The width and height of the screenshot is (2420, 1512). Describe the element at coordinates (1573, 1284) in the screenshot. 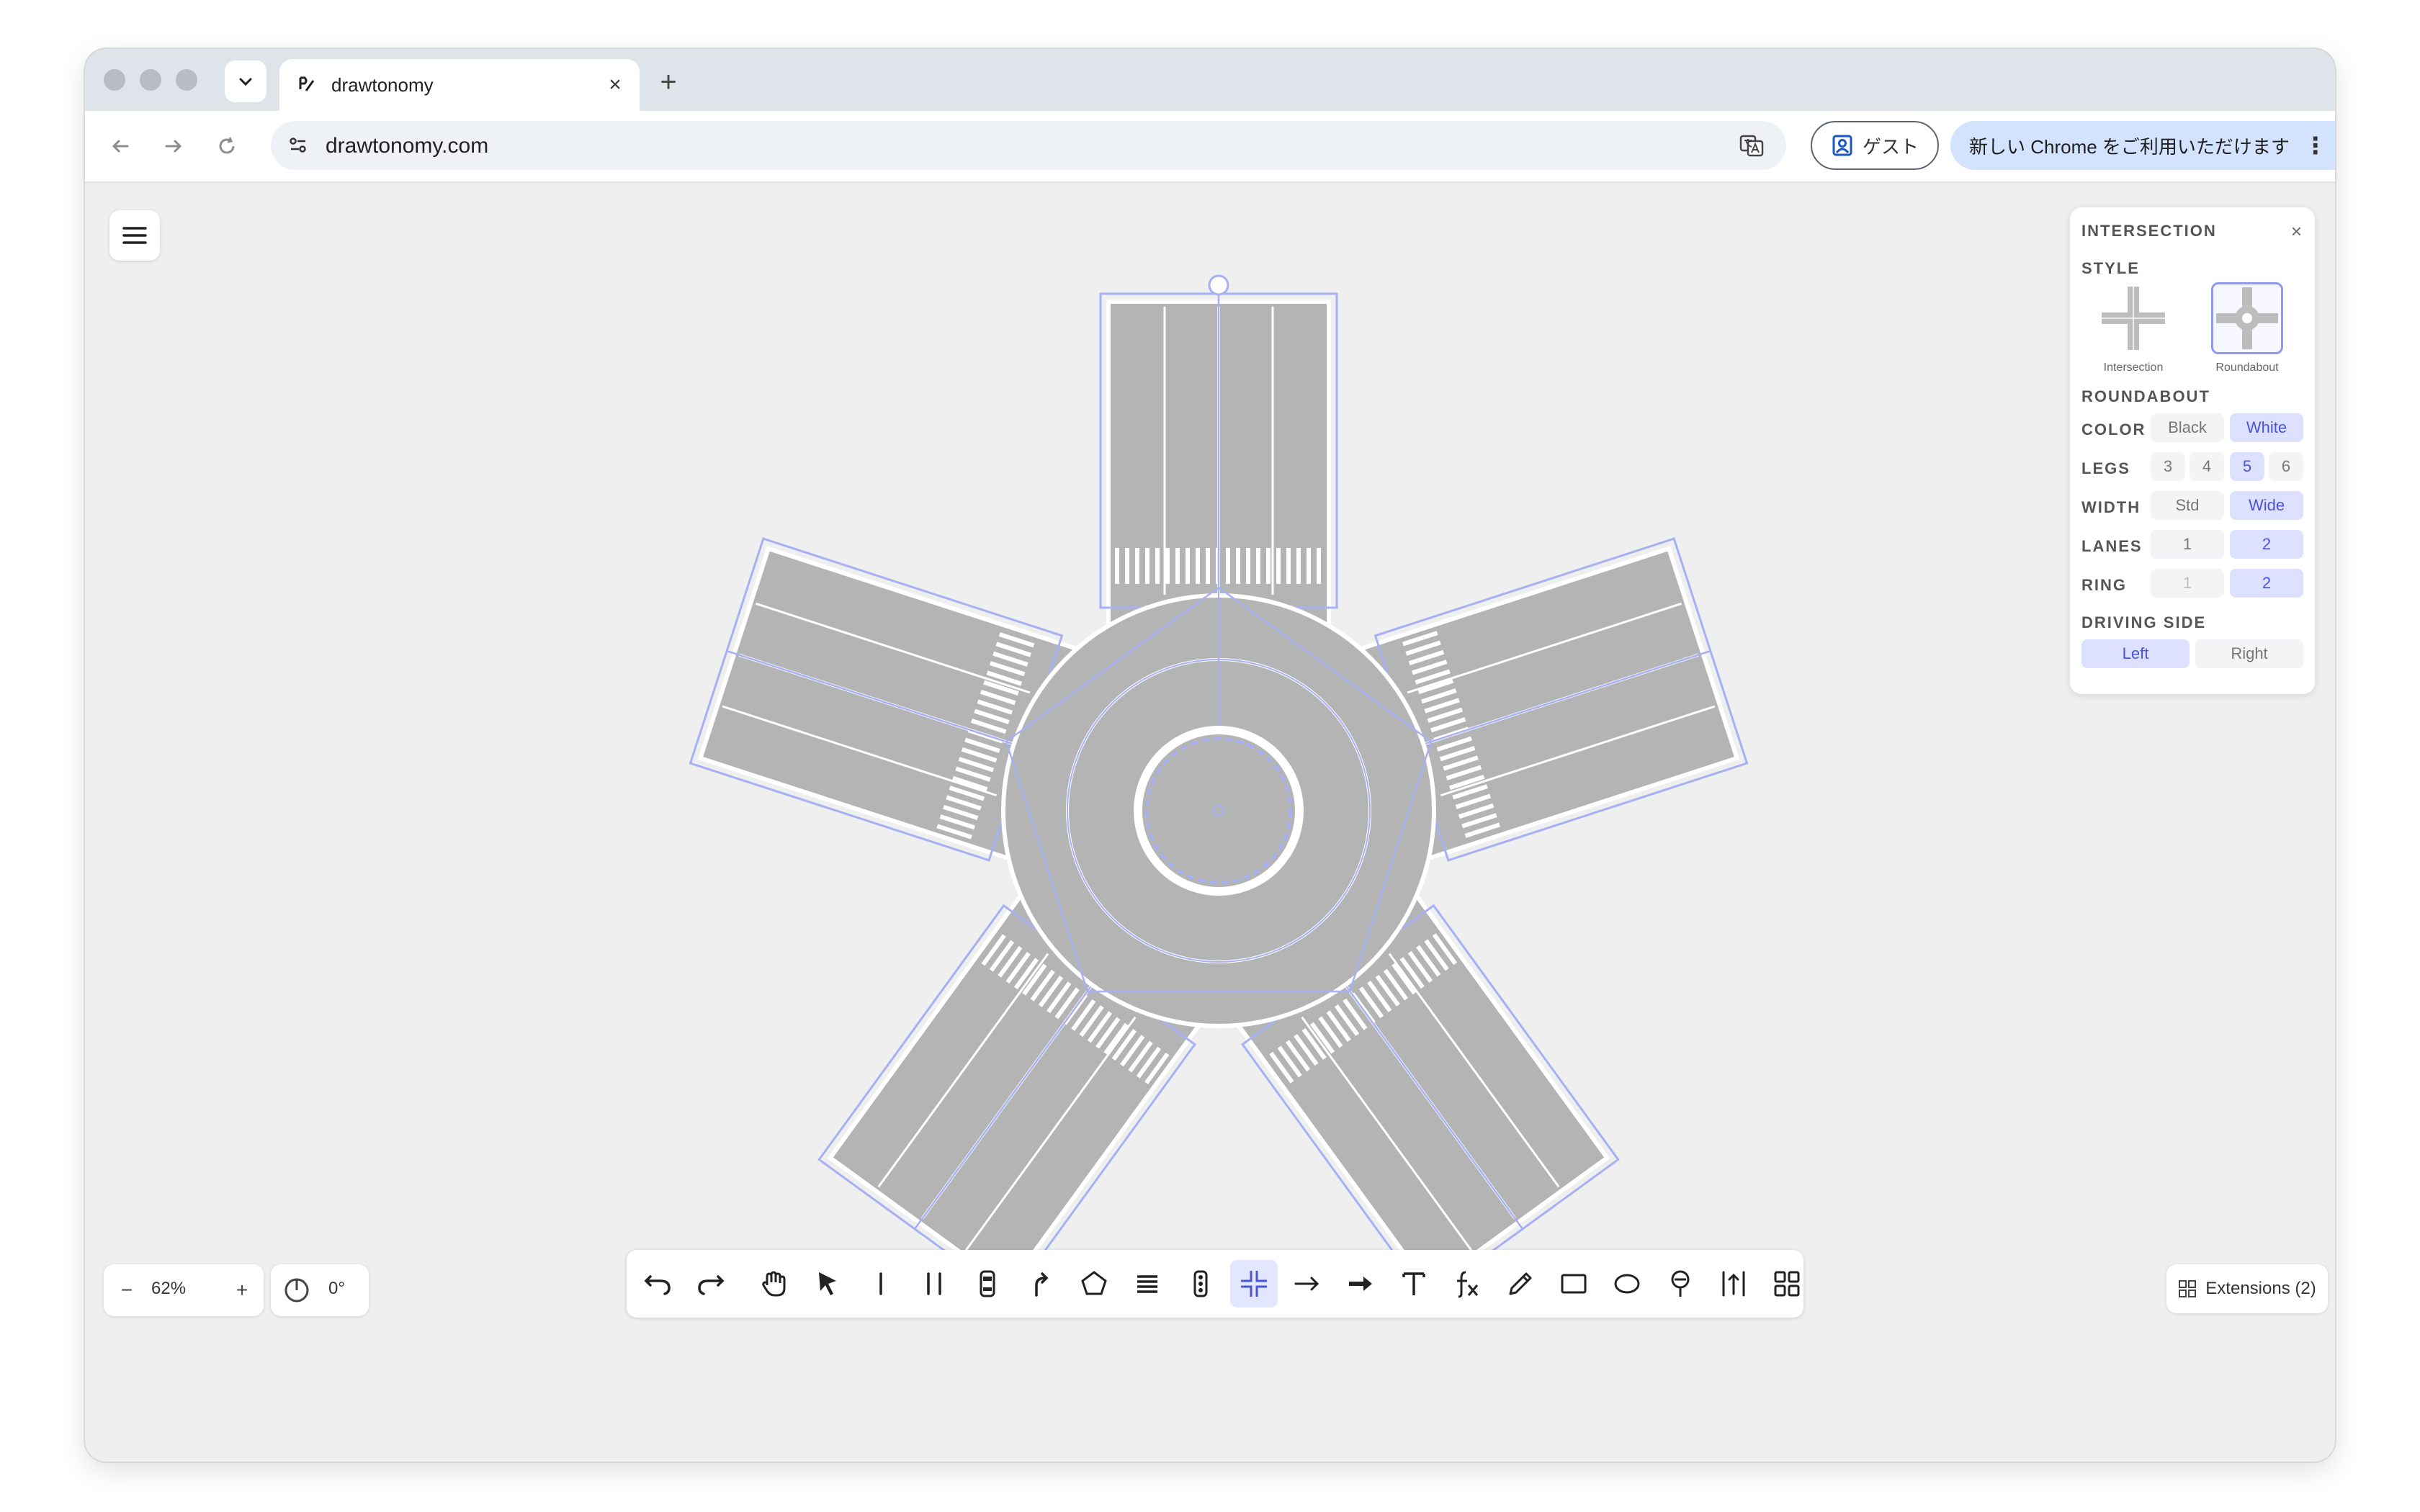

I see `rectangle-tool` at that location.